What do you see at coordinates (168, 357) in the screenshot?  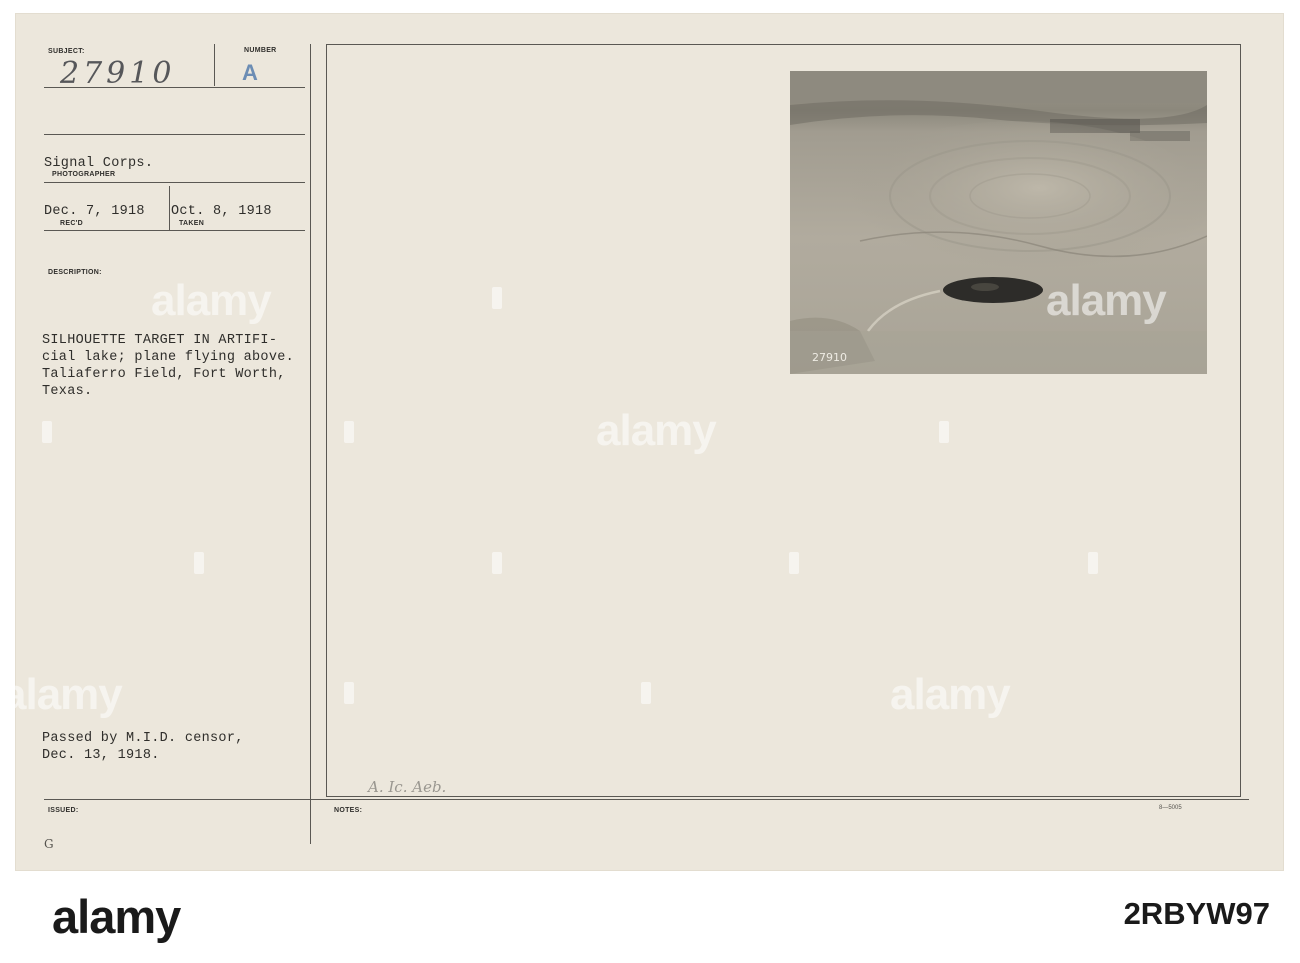 I see `description-line: cial lake; plane flying above.` at bounding box center [168, 357].